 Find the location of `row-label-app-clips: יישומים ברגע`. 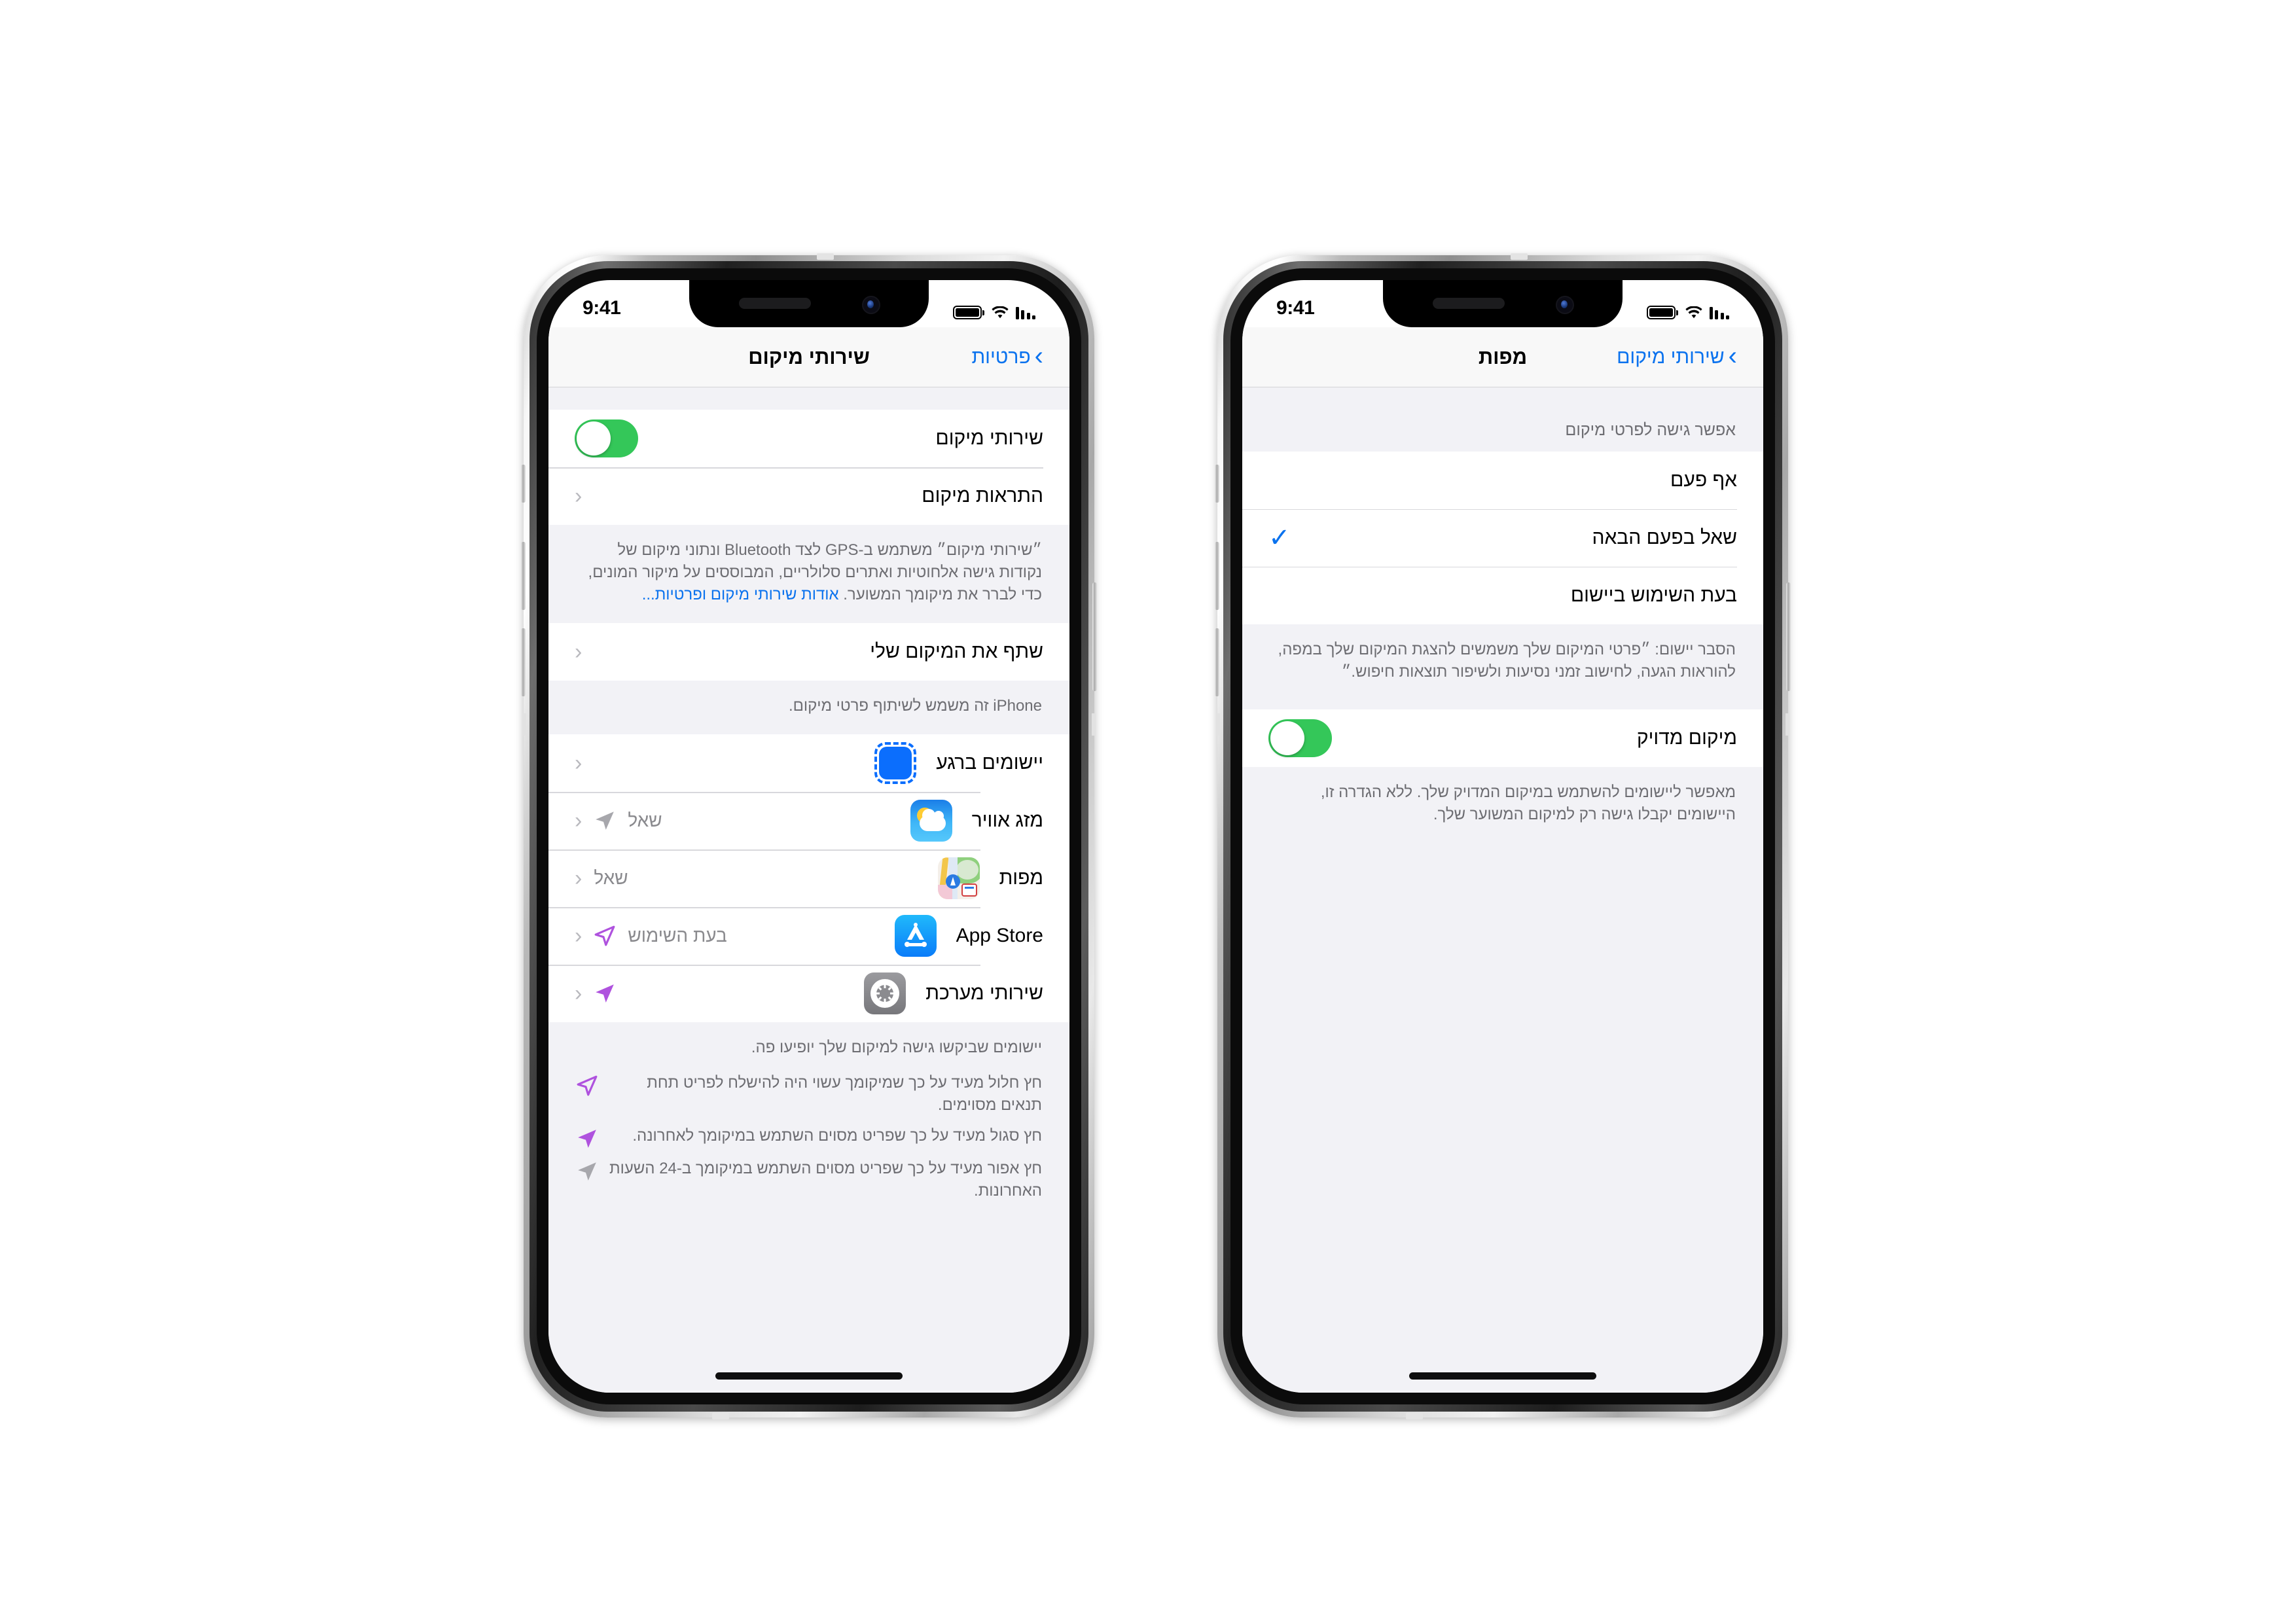

row-label-app-clips: יישומים ברגע is located at coordinates (989, 763).